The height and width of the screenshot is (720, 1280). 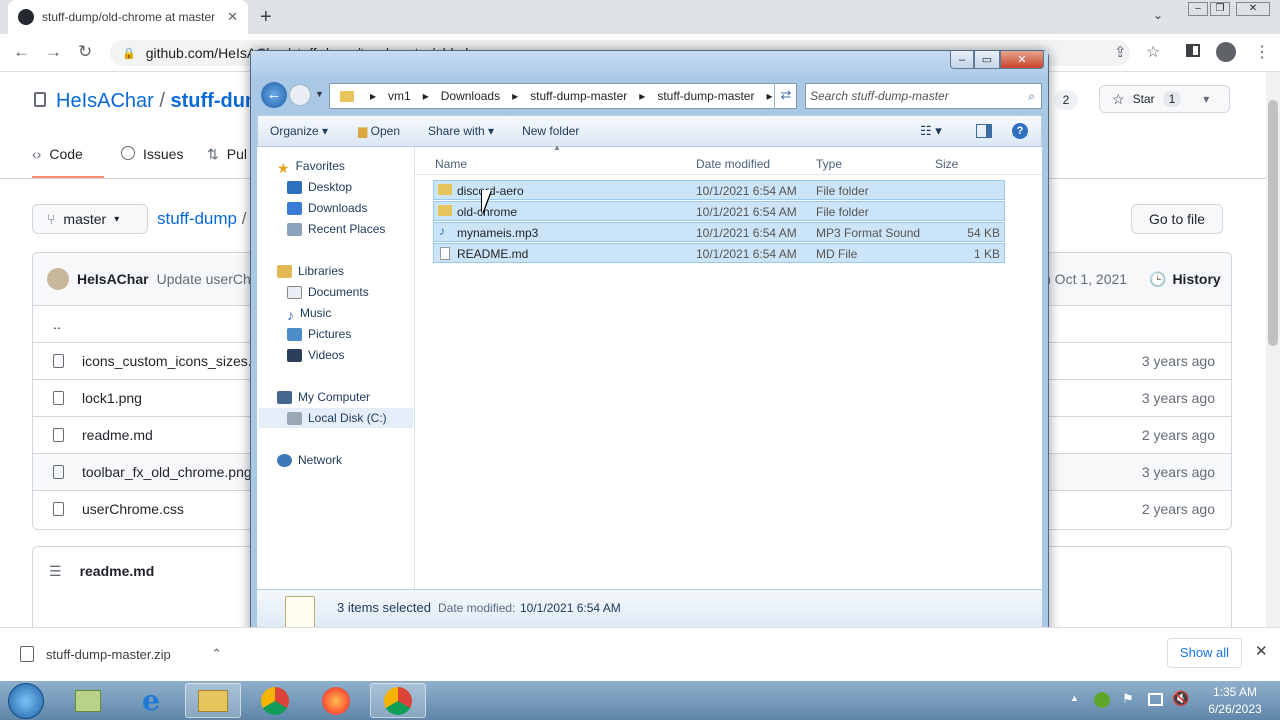 I want to click on repo-tab-pulls: ⇅ Pul, so click(x=227, y=154).